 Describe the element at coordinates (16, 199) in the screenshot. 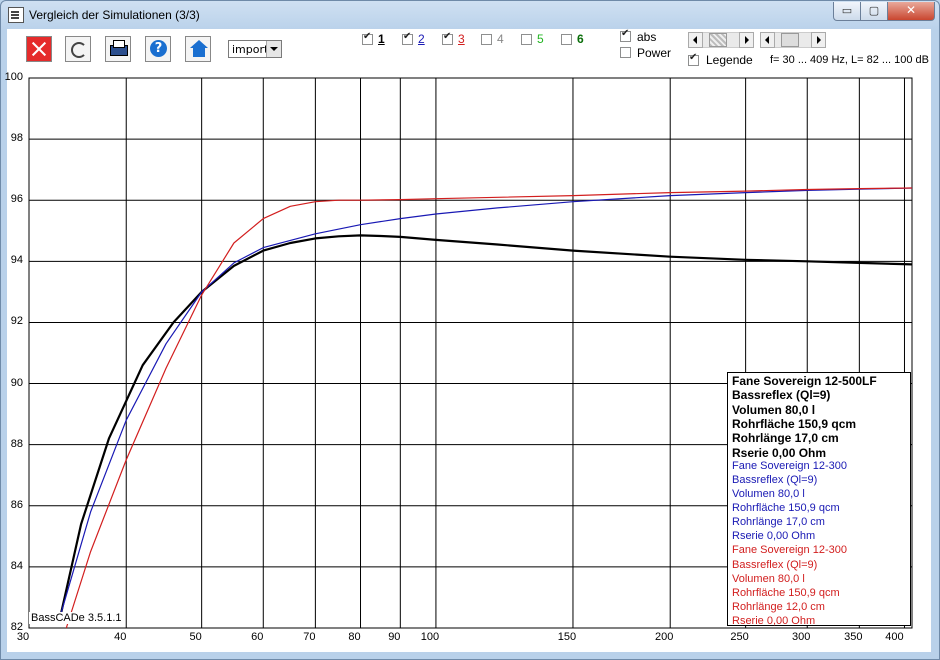

I see `y-tick-label: 96` at that location.